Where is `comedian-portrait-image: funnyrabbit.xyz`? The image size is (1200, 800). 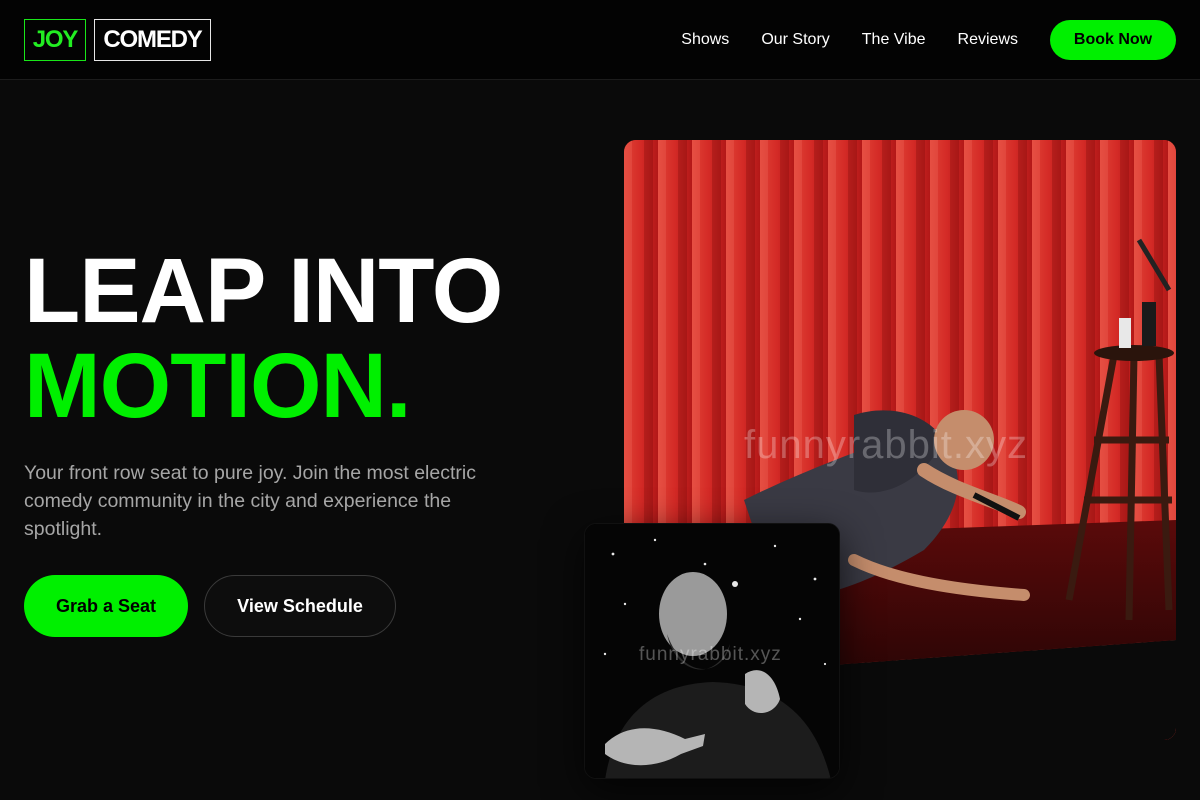
comedian-portrait-image: funnyrabbit.xyz is located at coordinates (712, 651).